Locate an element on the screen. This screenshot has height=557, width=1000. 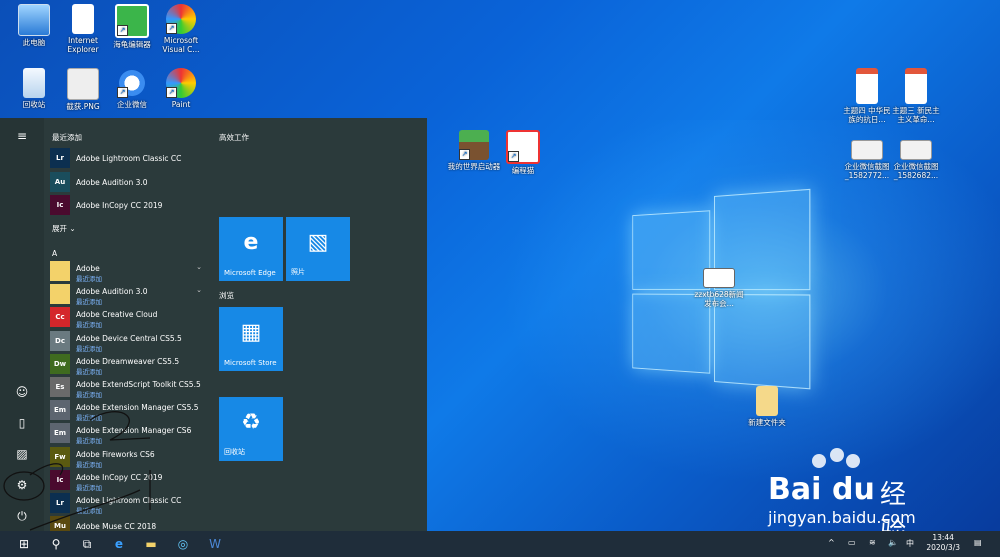
app-list-item: Lr Adobe Lightroom Classic CC is located at coordinates (130, 159).